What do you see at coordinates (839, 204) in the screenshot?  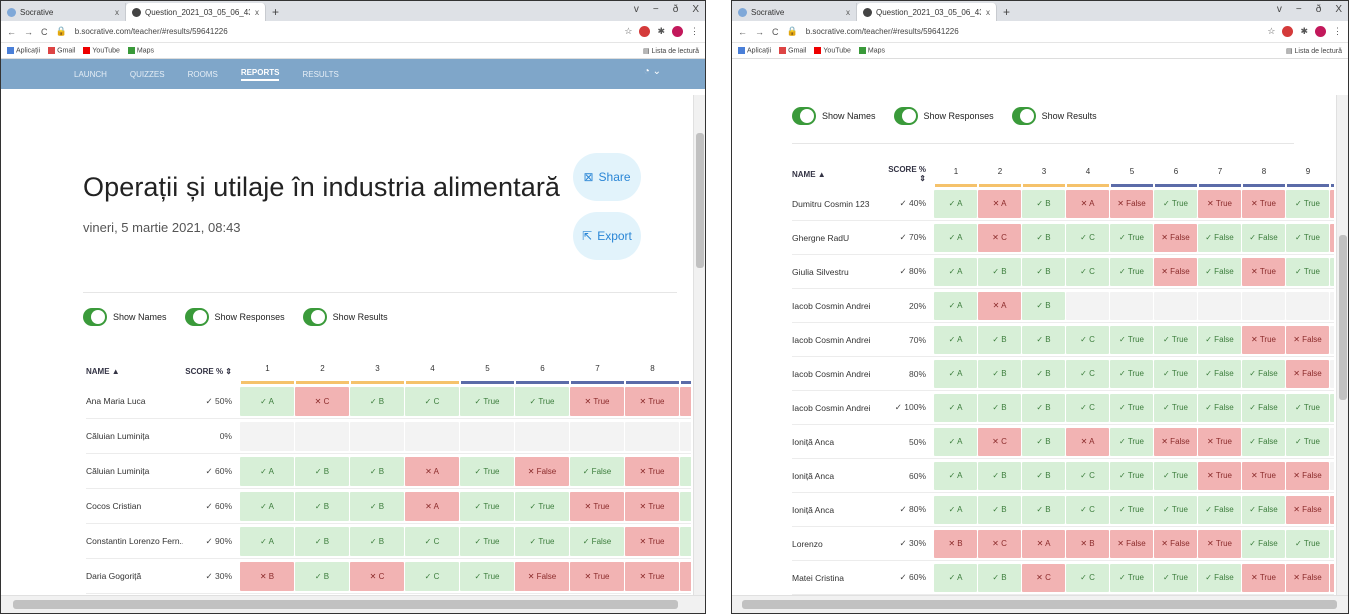 I see `student-name: Dumitru Cosmin 123` at bounding box center [839, 204].